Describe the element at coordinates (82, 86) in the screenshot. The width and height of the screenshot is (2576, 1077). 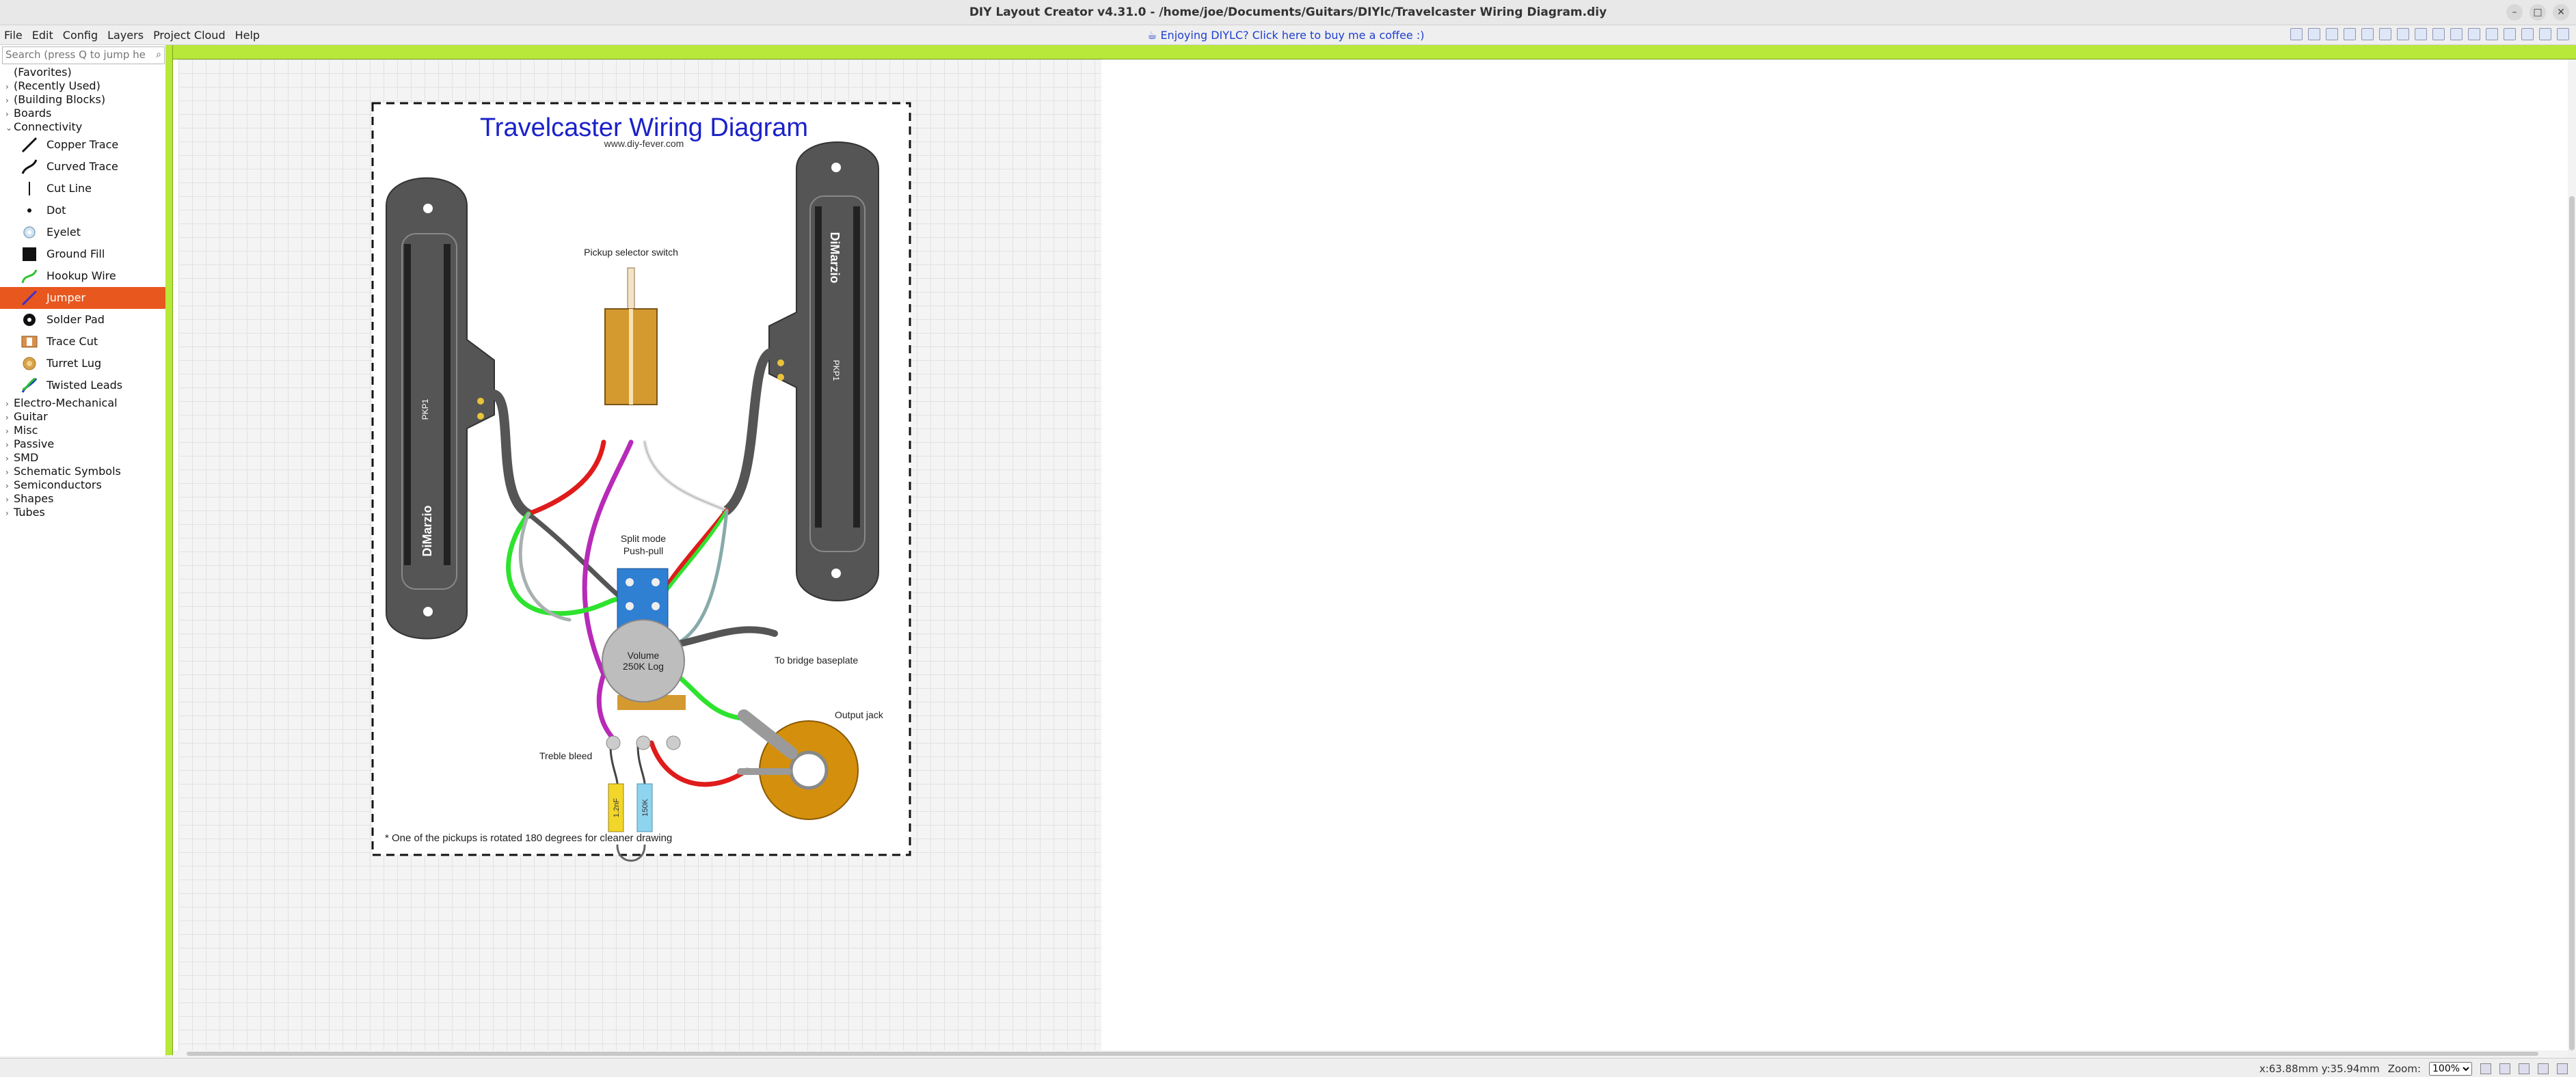
I see `tree-node-recently-used: › (Recently Used)` at that location.